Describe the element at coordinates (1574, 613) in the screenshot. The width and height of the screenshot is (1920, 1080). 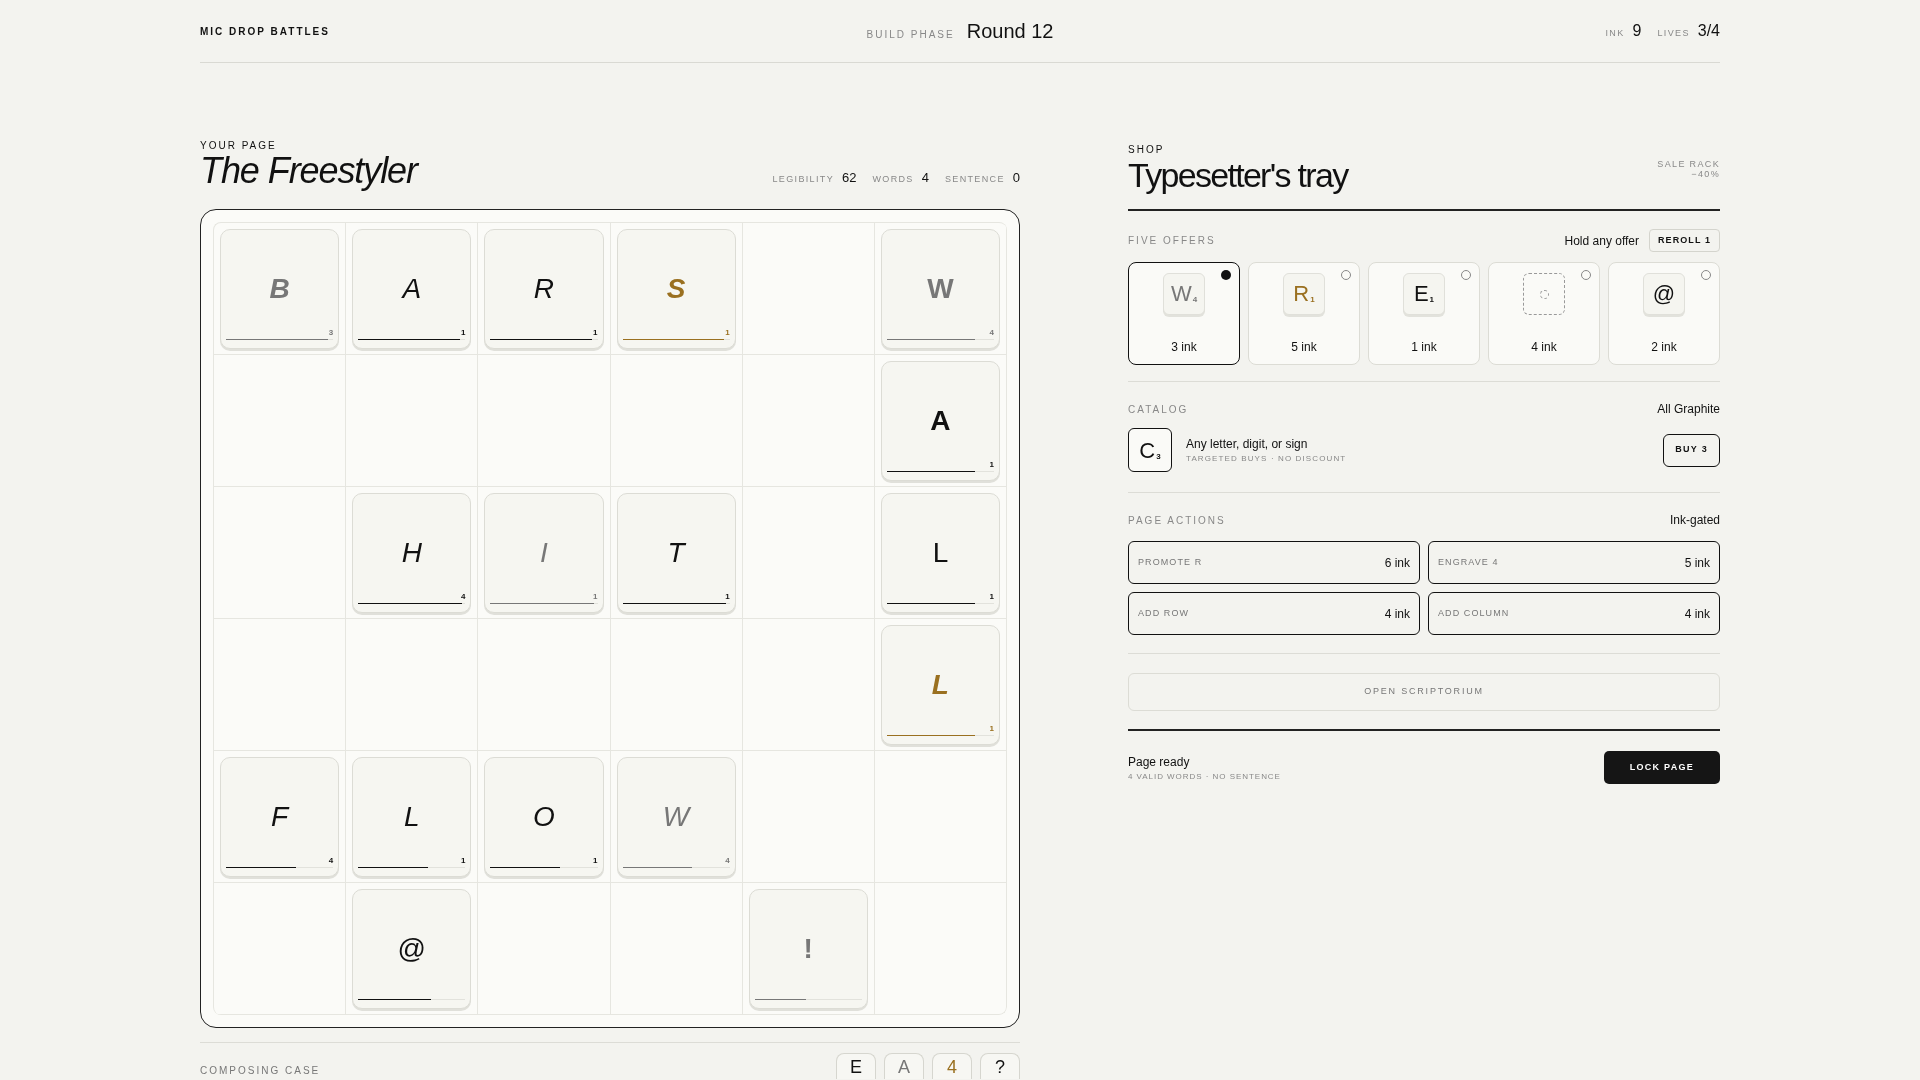
I see `action-button: ADD COLUMN 4 ink` at that location.